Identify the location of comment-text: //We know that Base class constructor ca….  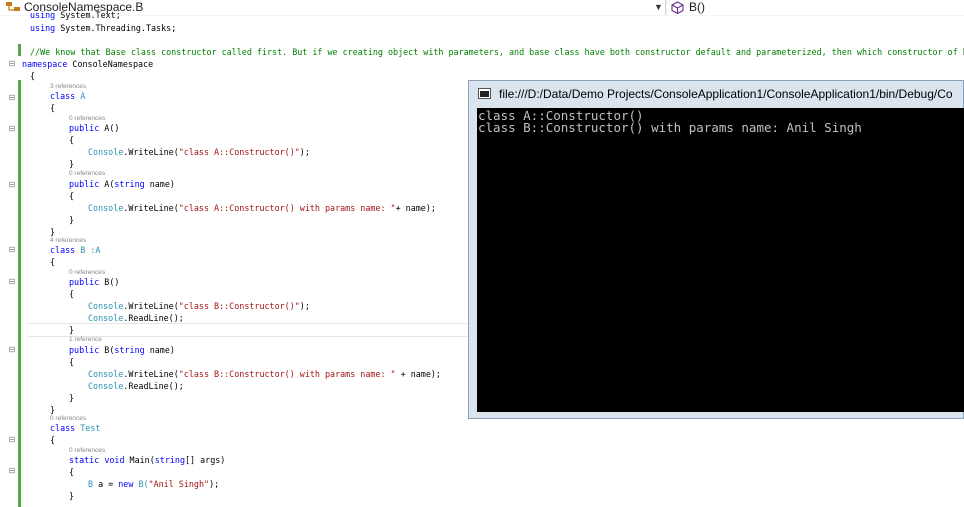
(497, 52).